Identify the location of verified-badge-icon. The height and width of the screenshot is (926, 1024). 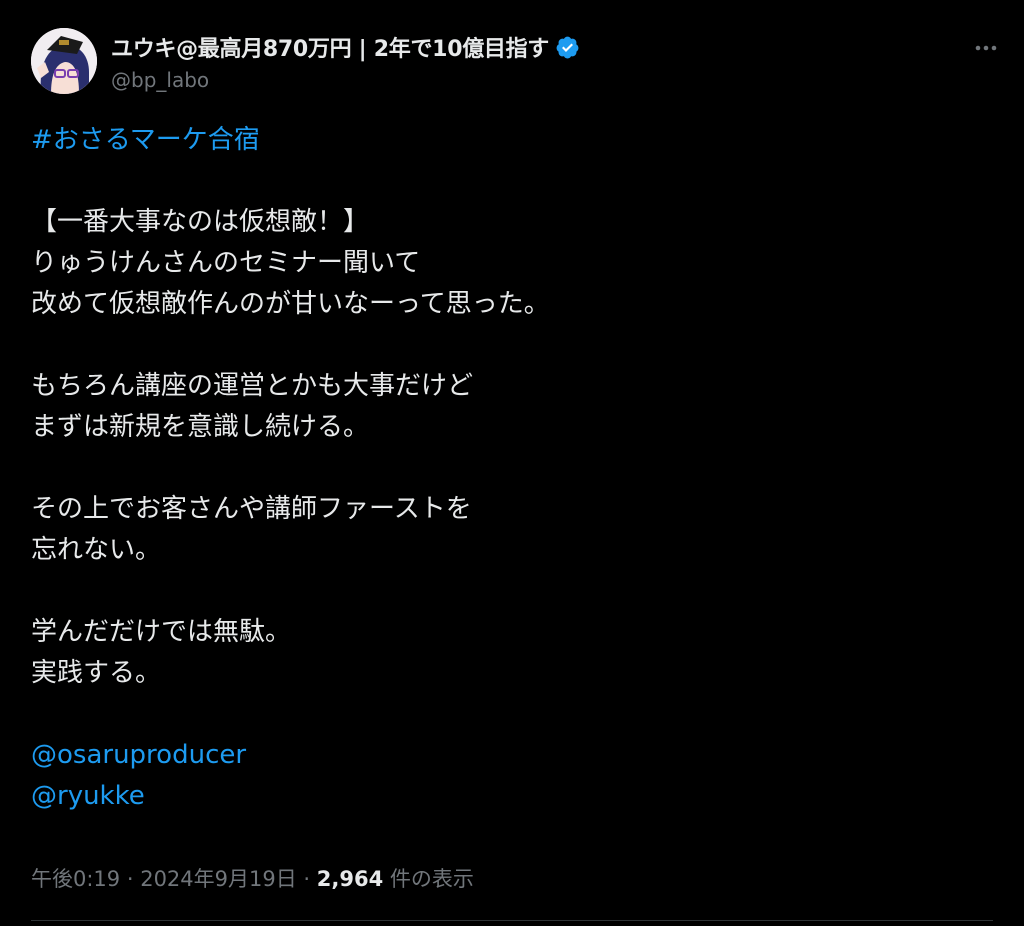
(567, 47).